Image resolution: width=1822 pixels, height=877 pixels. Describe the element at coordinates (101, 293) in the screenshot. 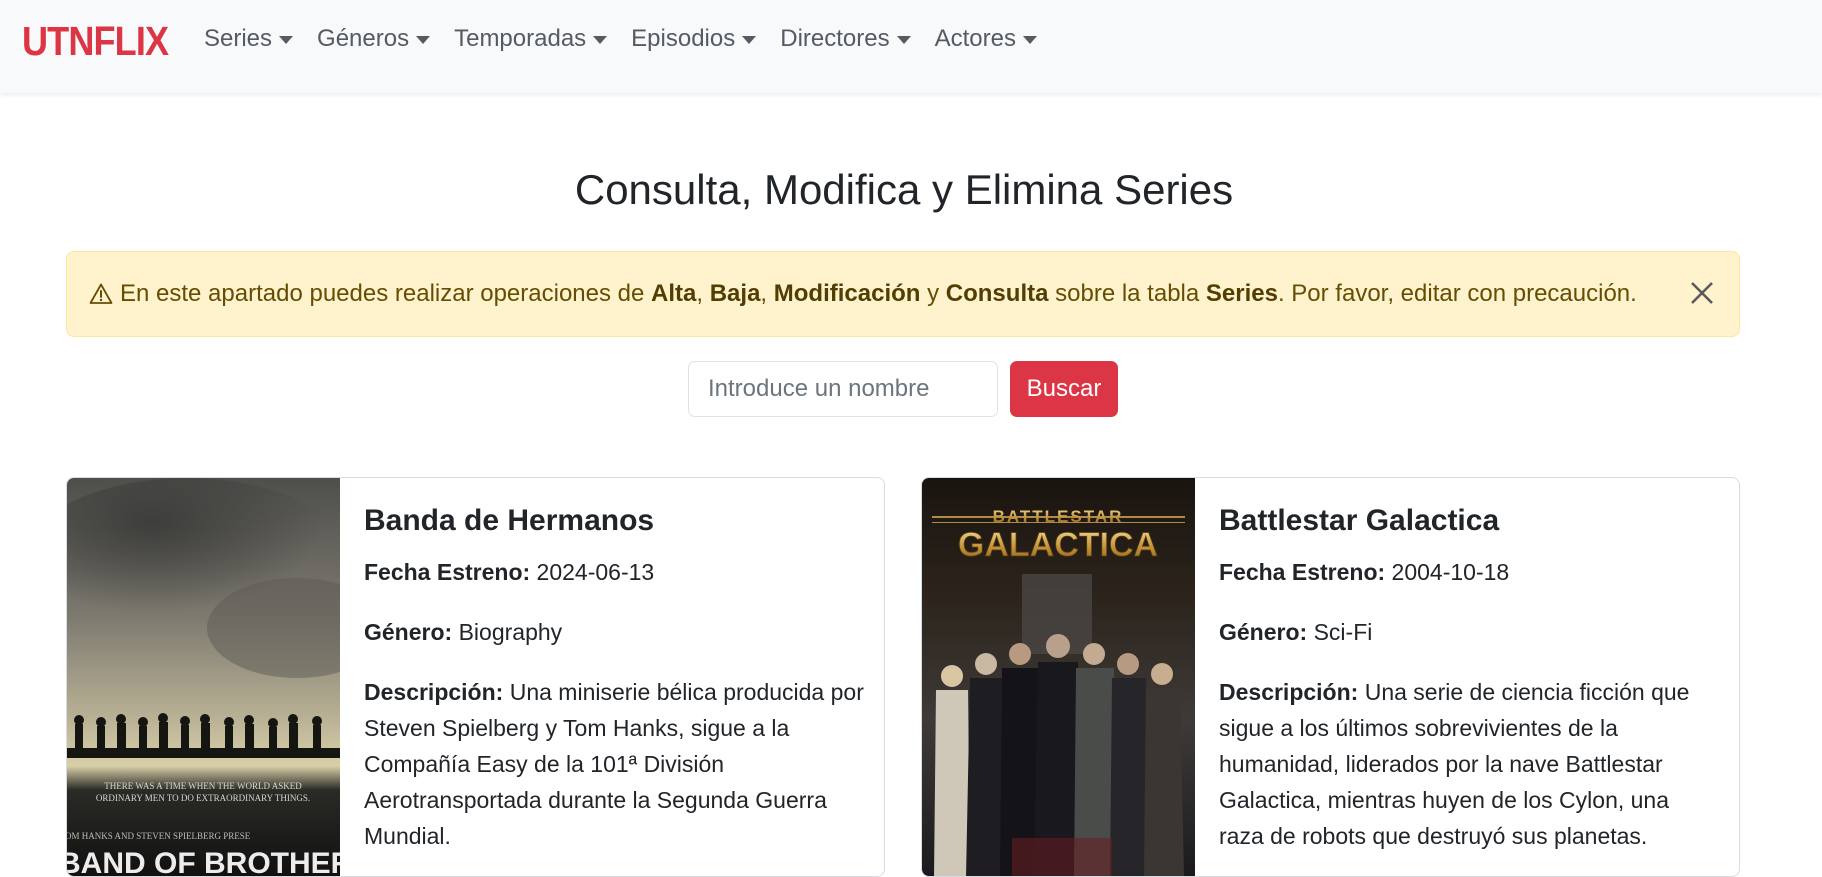

I see `warning-triangle-icon` at that location.